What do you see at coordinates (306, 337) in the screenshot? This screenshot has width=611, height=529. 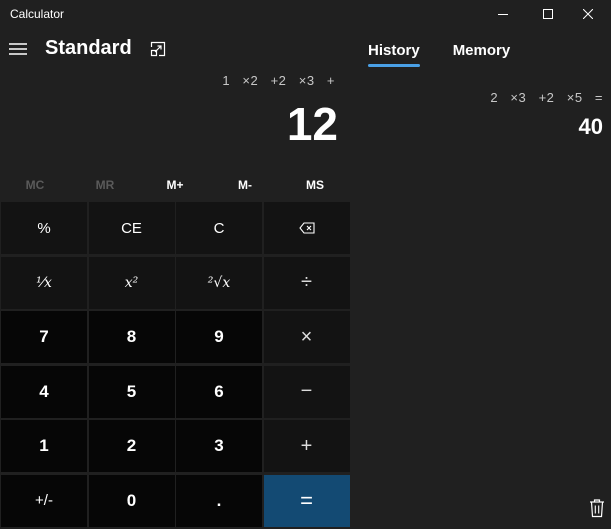 I see `multiply-button: ×` at bounding box center [306, 337].